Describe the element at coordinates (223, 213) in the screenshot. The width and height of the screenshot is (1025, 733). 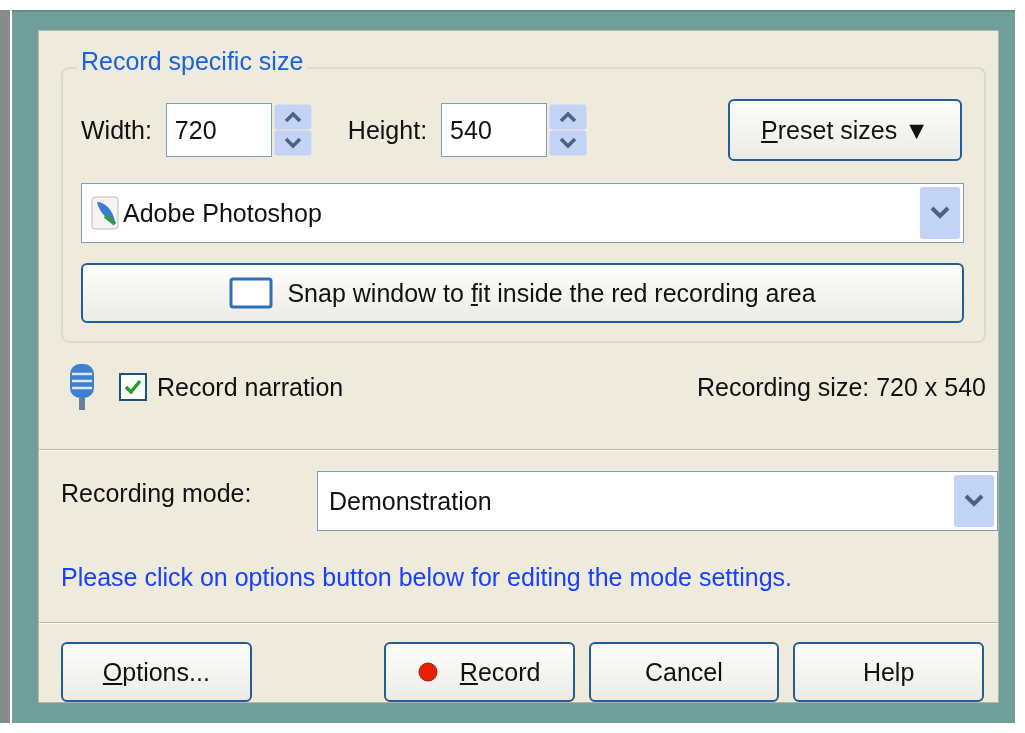
I see `dropdown-value: Adobe Photoshop` at that location.